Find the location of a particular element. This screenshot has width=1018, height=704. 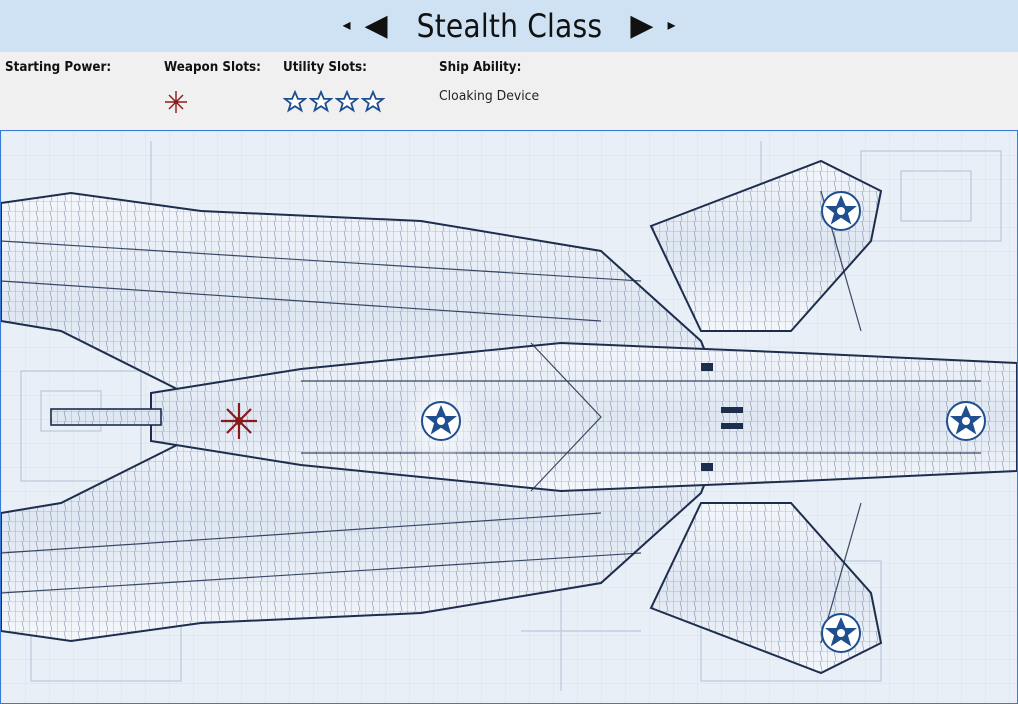

weapon-slots-row is located at coordinates (216, 102).